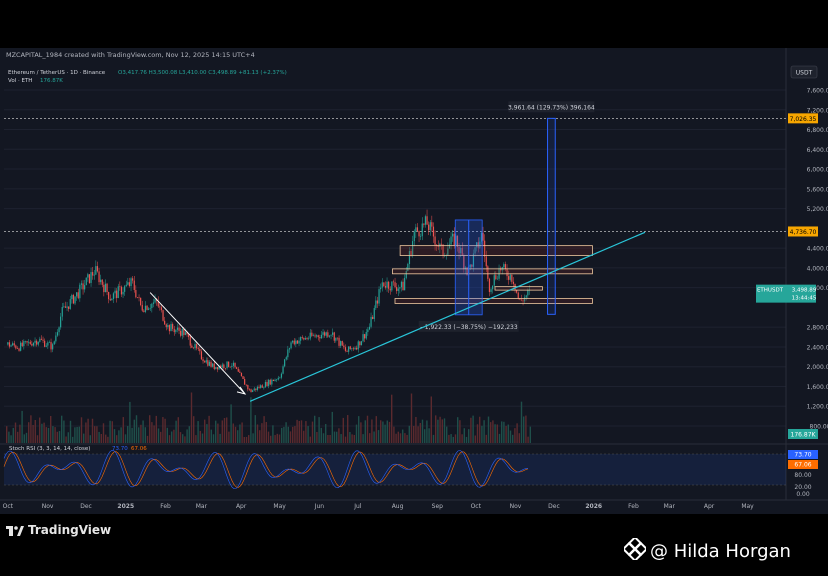  What do you see at coordinates (802, 465) in the screenshot?
I see `indicator-d-badge-label: 67.06` at bounding box center [802, 465].